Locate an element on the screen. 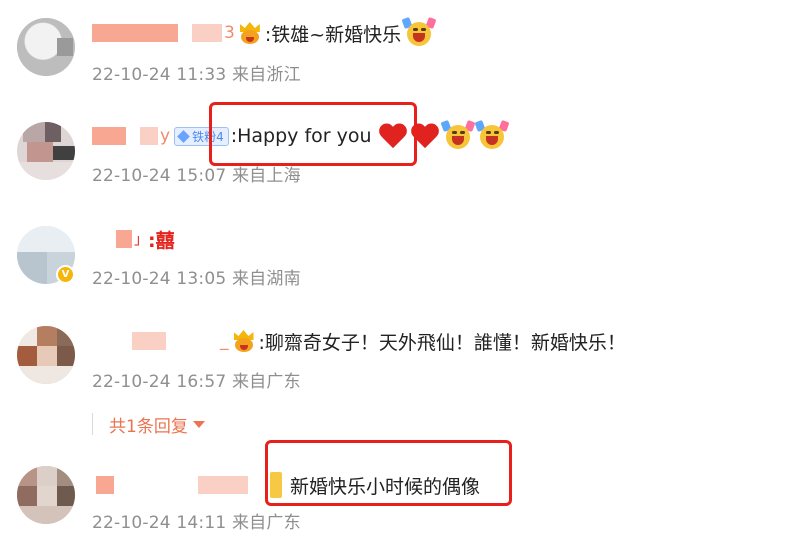 This screenshot has width=800, height=547. username: y is located at coordinates (165, 136).